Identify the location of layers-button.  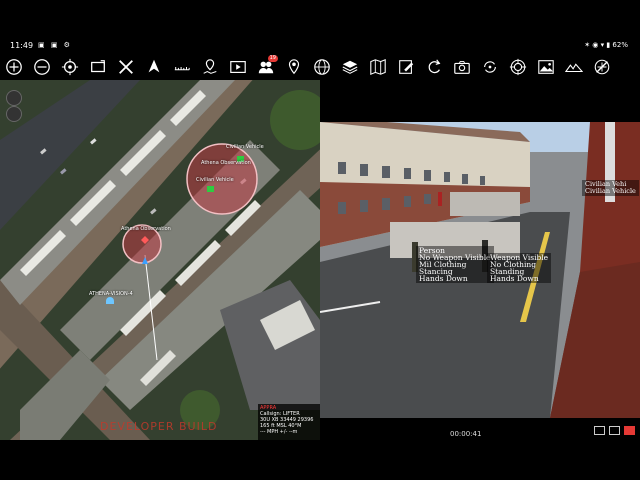
(350, 67).